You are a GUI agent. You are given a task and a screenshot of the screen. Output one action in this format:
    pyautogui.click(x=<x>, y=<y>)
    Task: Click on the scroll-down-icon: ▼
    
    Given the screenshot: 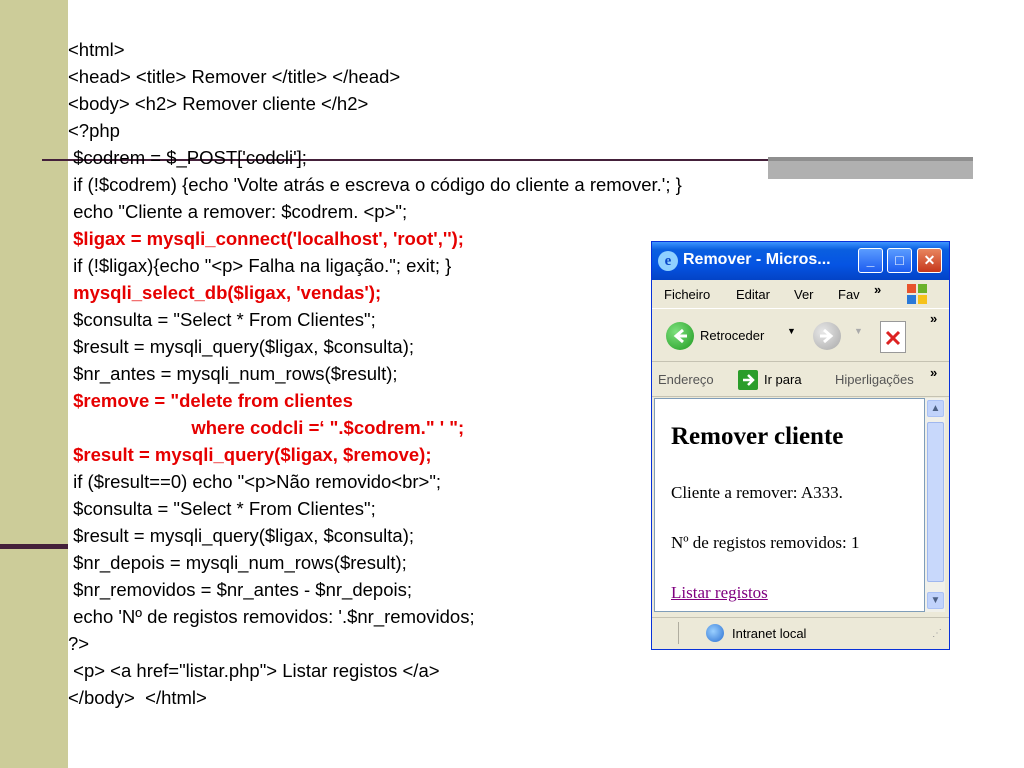 What is the action you would take?
    pyautogui.click(x=935, y=600)
    